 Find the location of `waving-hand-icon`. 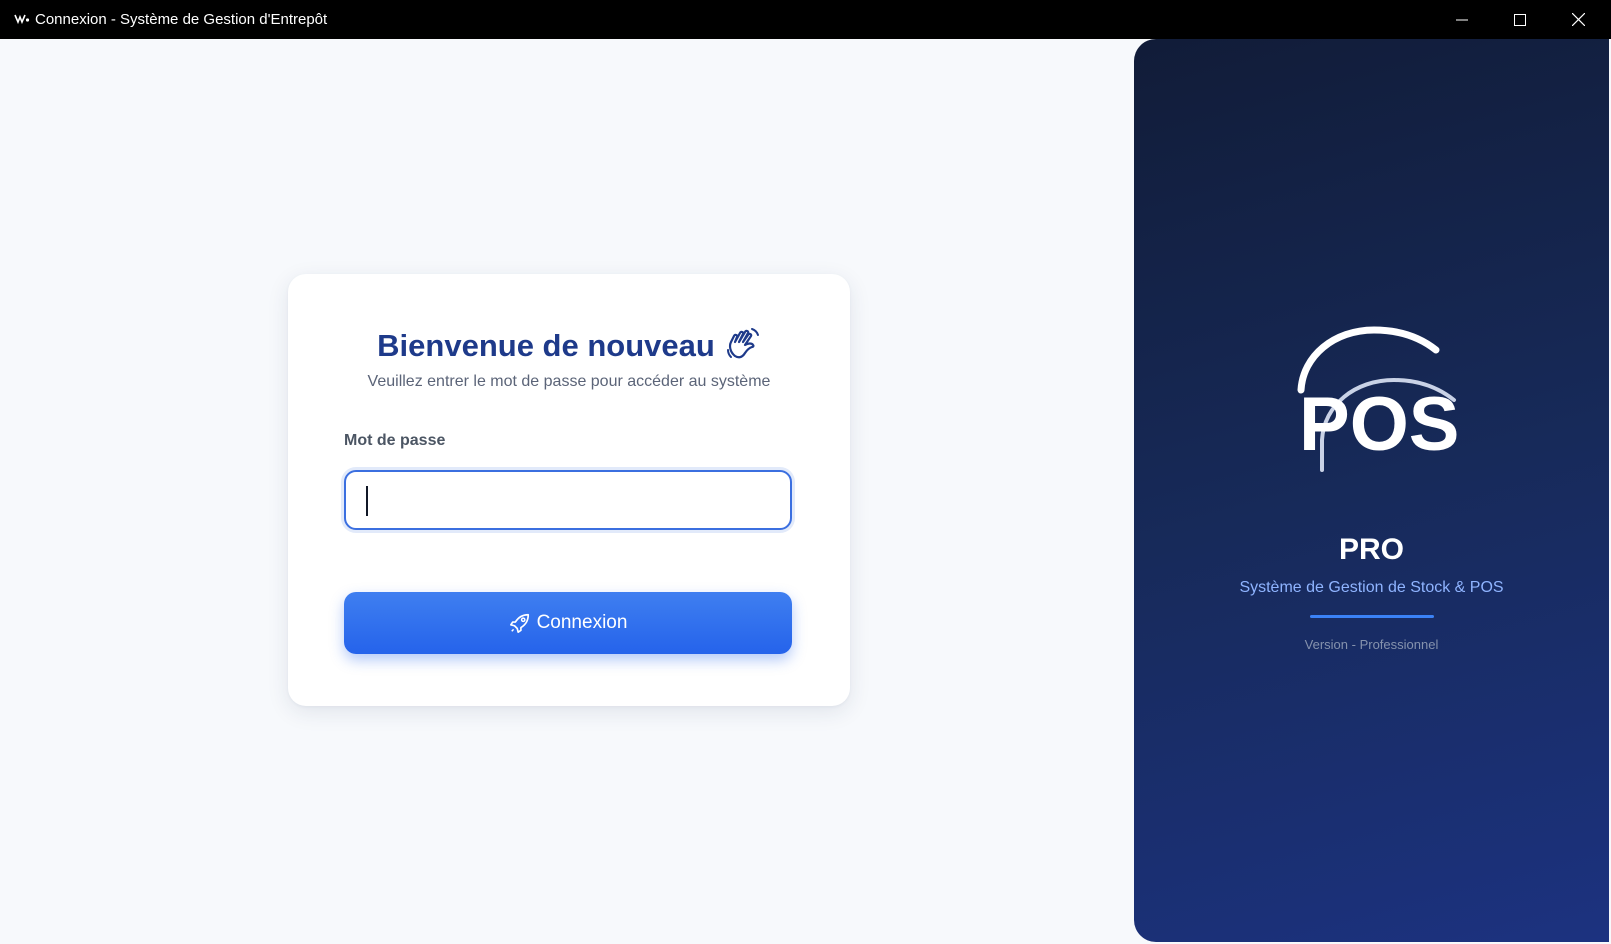

waving-hand-icon is located at coordinates (742, 343).